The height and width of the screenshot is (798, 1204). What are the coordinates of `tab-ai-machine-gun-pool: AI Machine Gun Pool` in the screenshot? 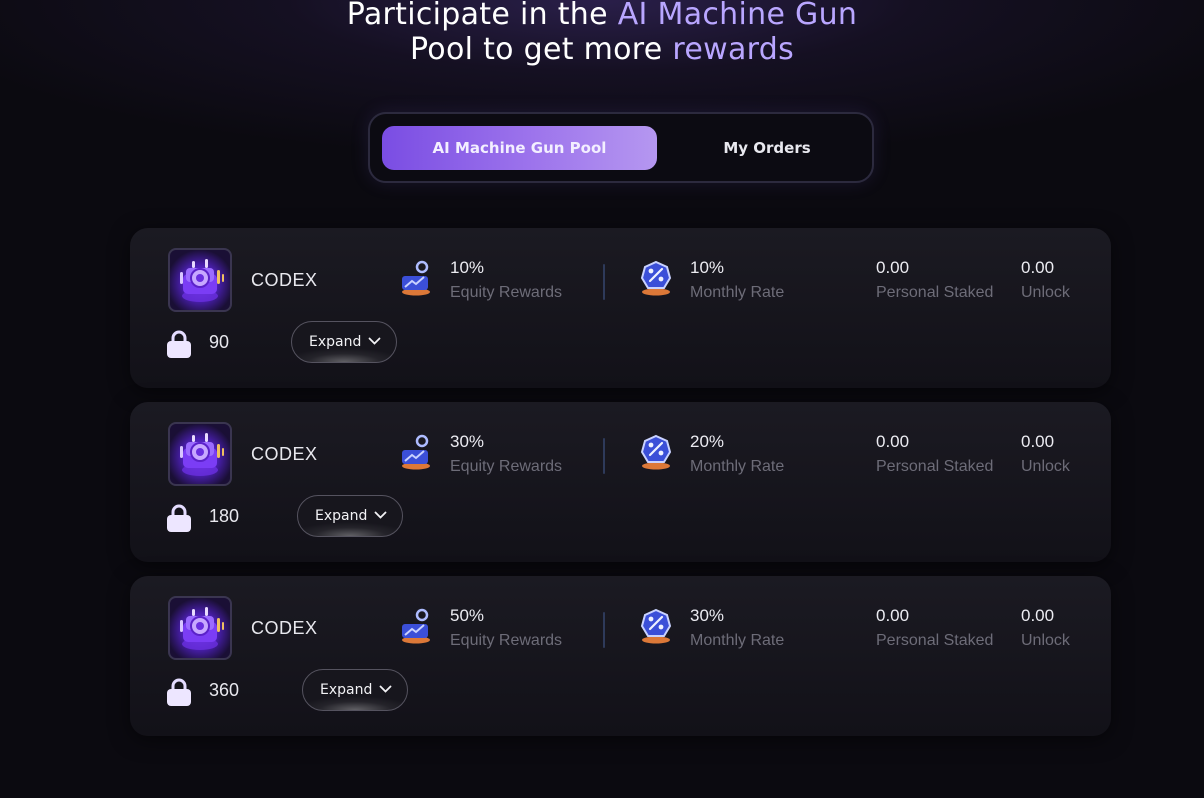 It's located at (519, 148).